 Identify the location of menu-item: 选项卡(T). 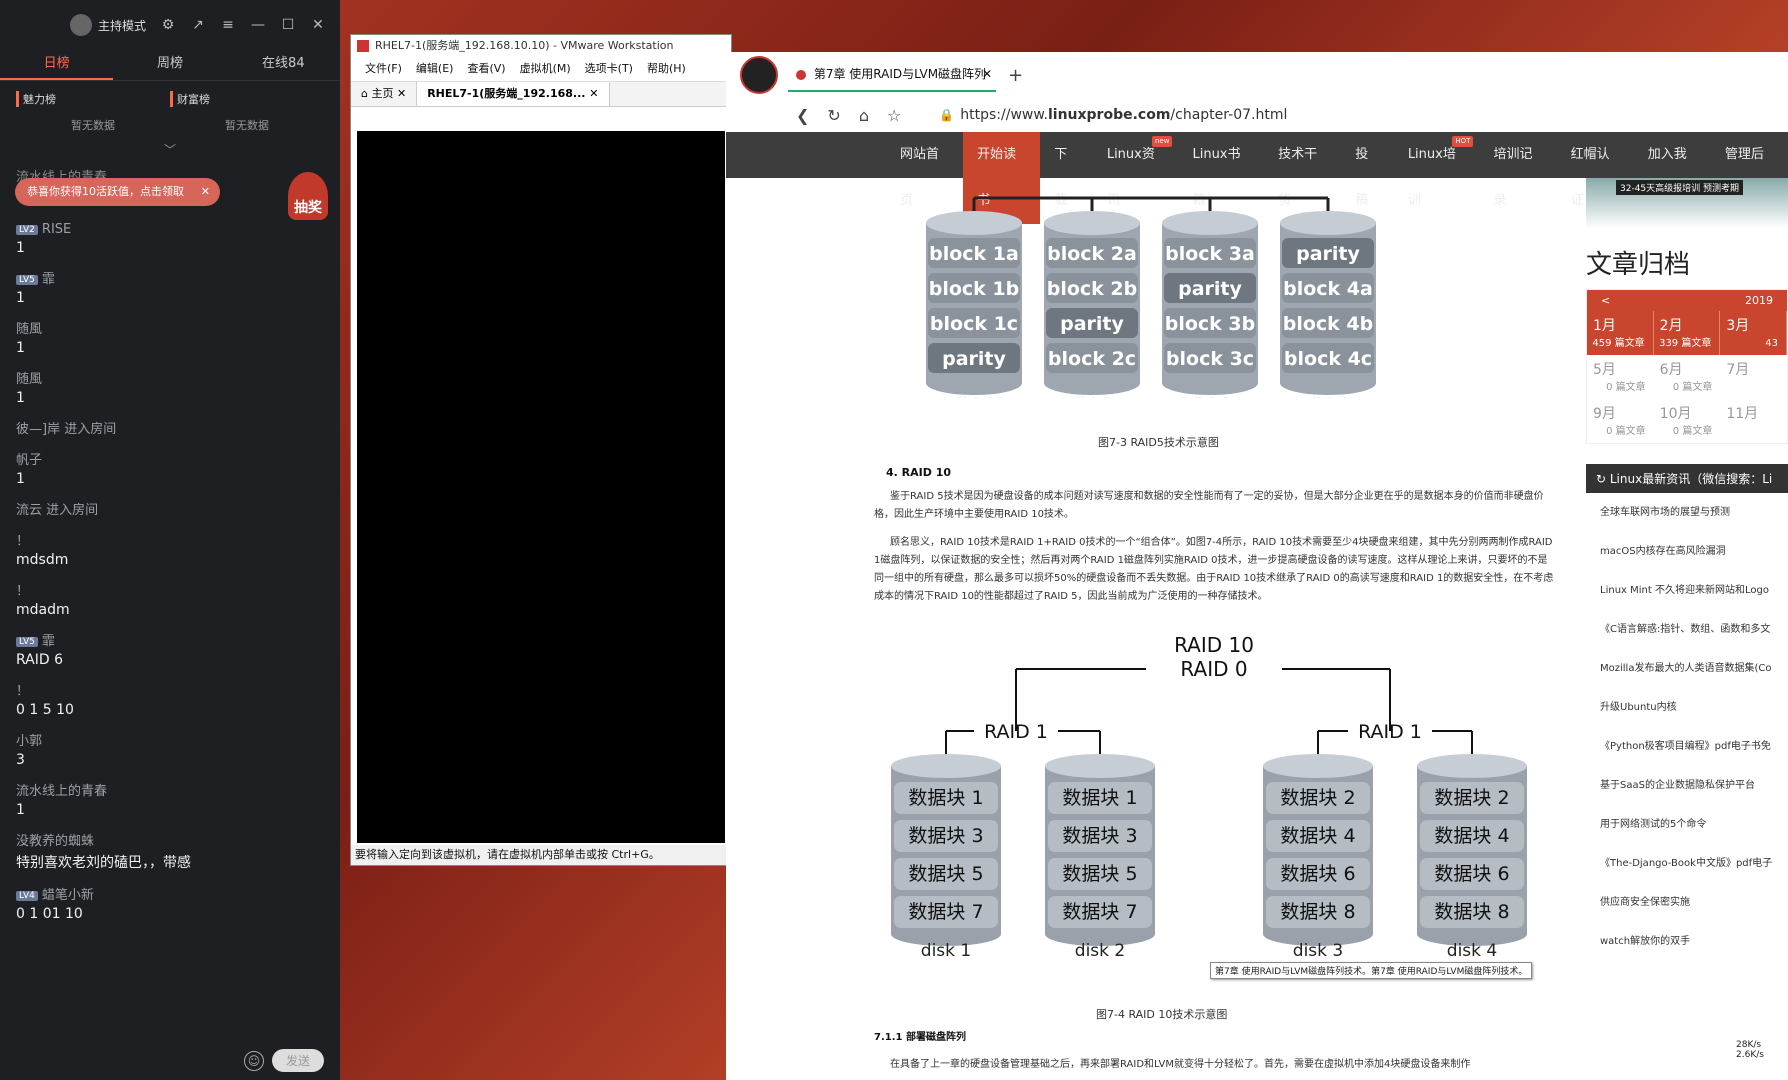
(609, 69).